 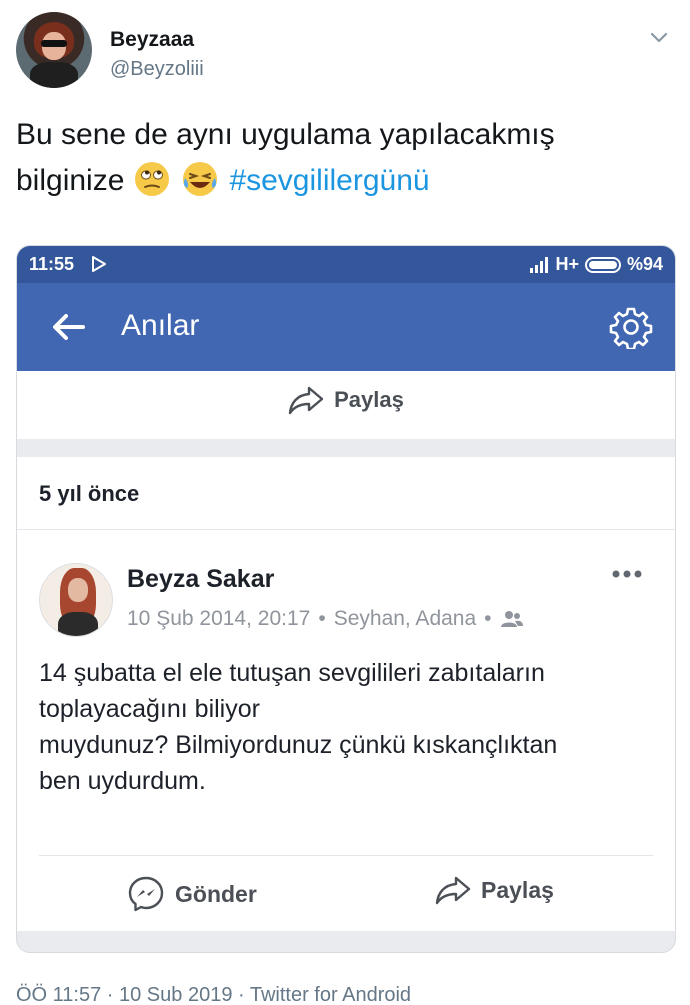 I want to click on eye-roll-emoji-icon, so click(x=151, y=179).